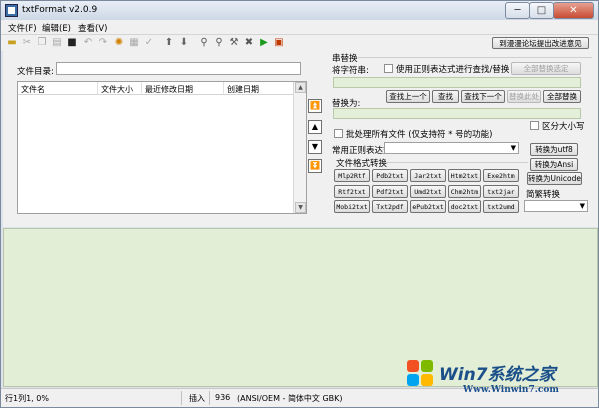  I want to click on use-regex-checkbox, so click(388, 68).